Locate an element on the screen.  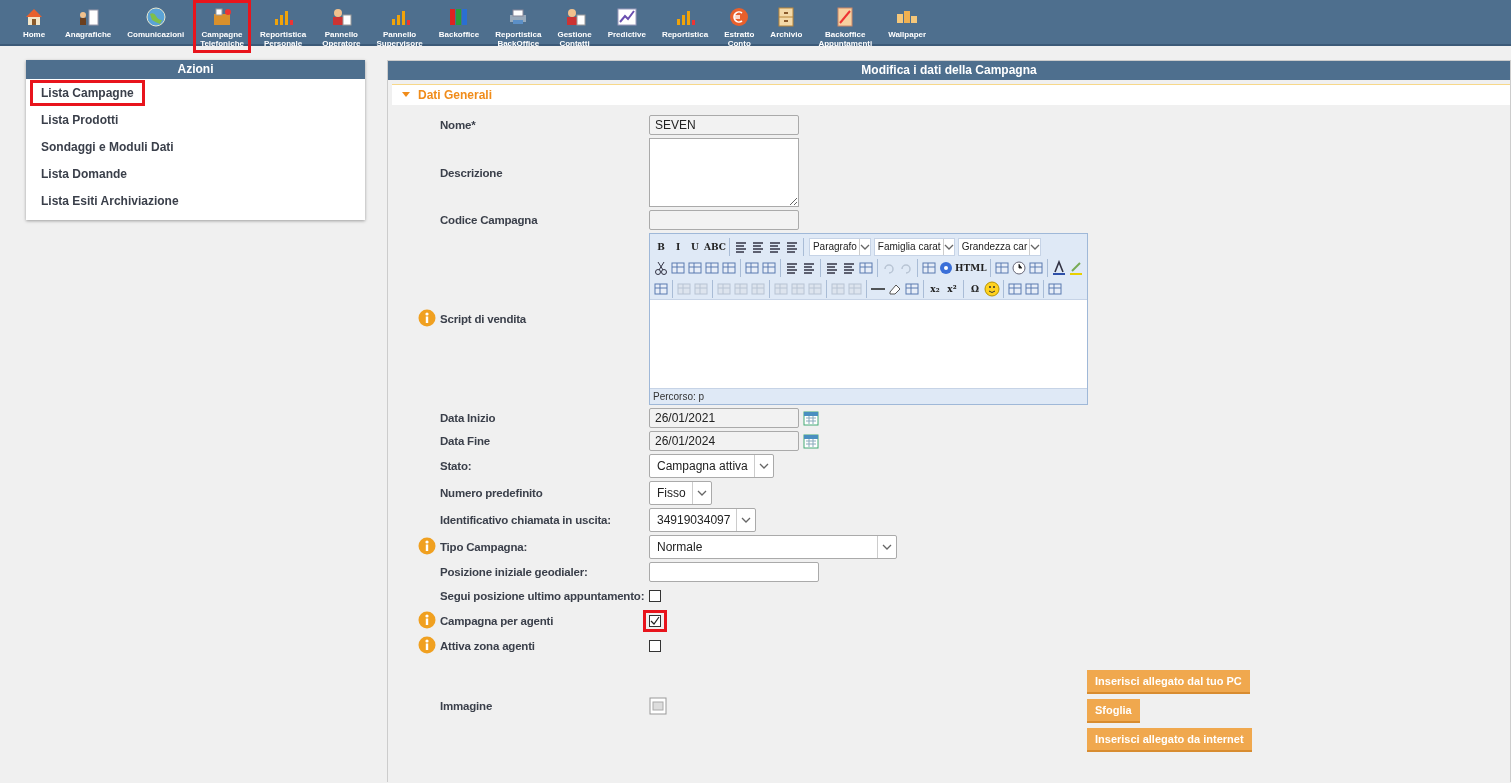
format-button: B is located at coordinates (661, 246).